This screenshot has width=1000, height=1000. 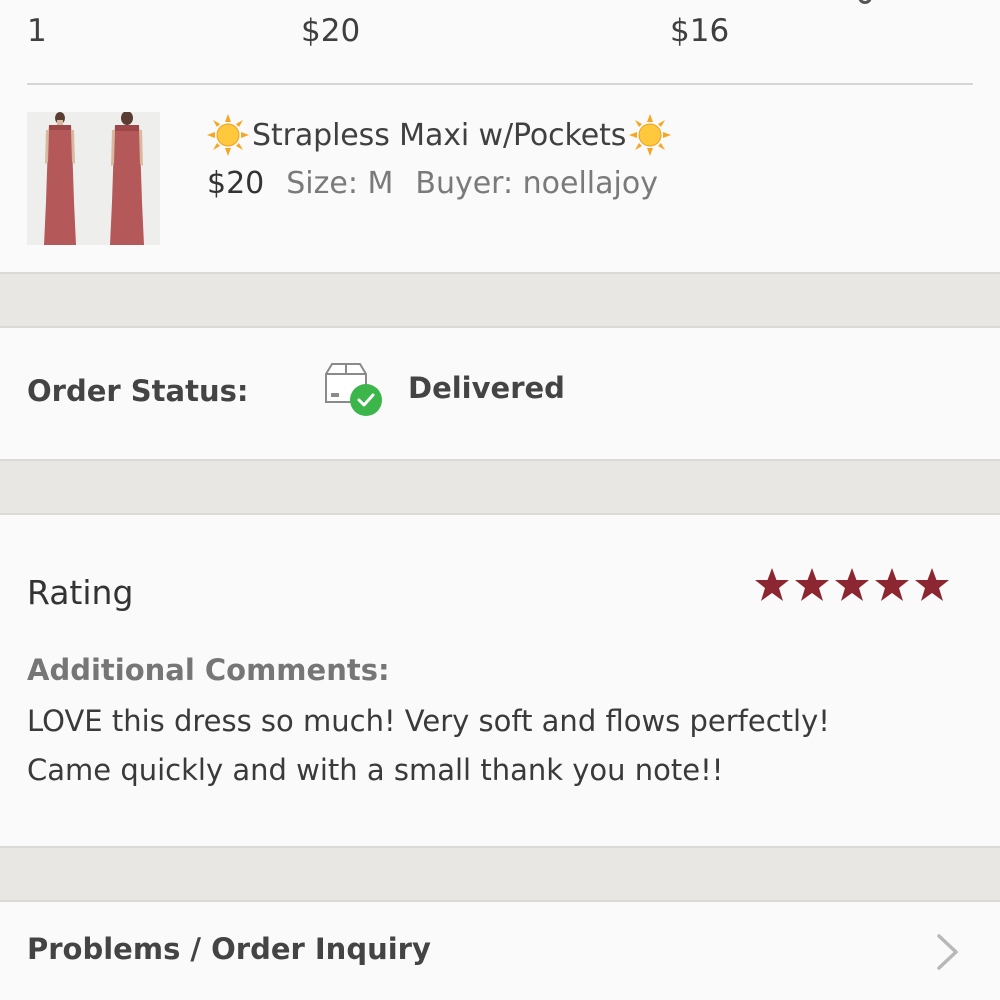 I want to click on summary-quantity: 1, so click(x=37, y=31).